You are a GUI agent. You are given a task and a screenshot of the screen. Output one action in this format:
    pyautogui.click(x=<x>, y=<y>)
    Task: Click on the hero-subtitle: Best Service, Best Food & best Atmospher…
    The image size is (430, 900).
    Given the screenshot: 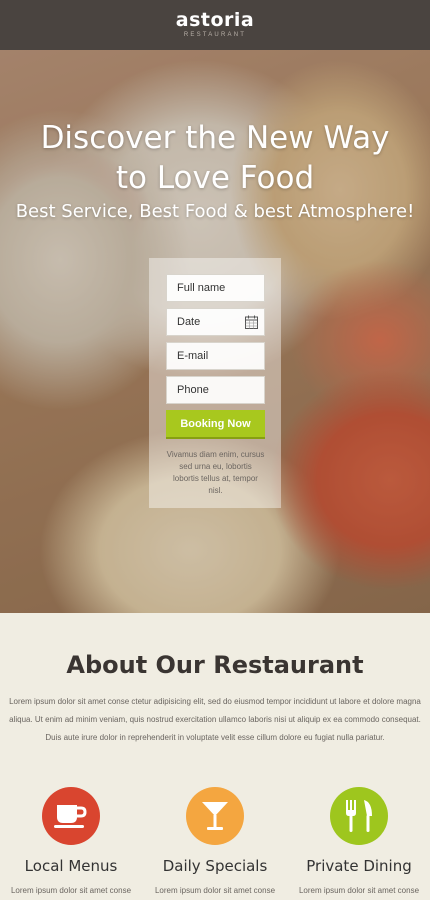 What is the action you would take?
    pyautogui.click(x=215, y=211)
    